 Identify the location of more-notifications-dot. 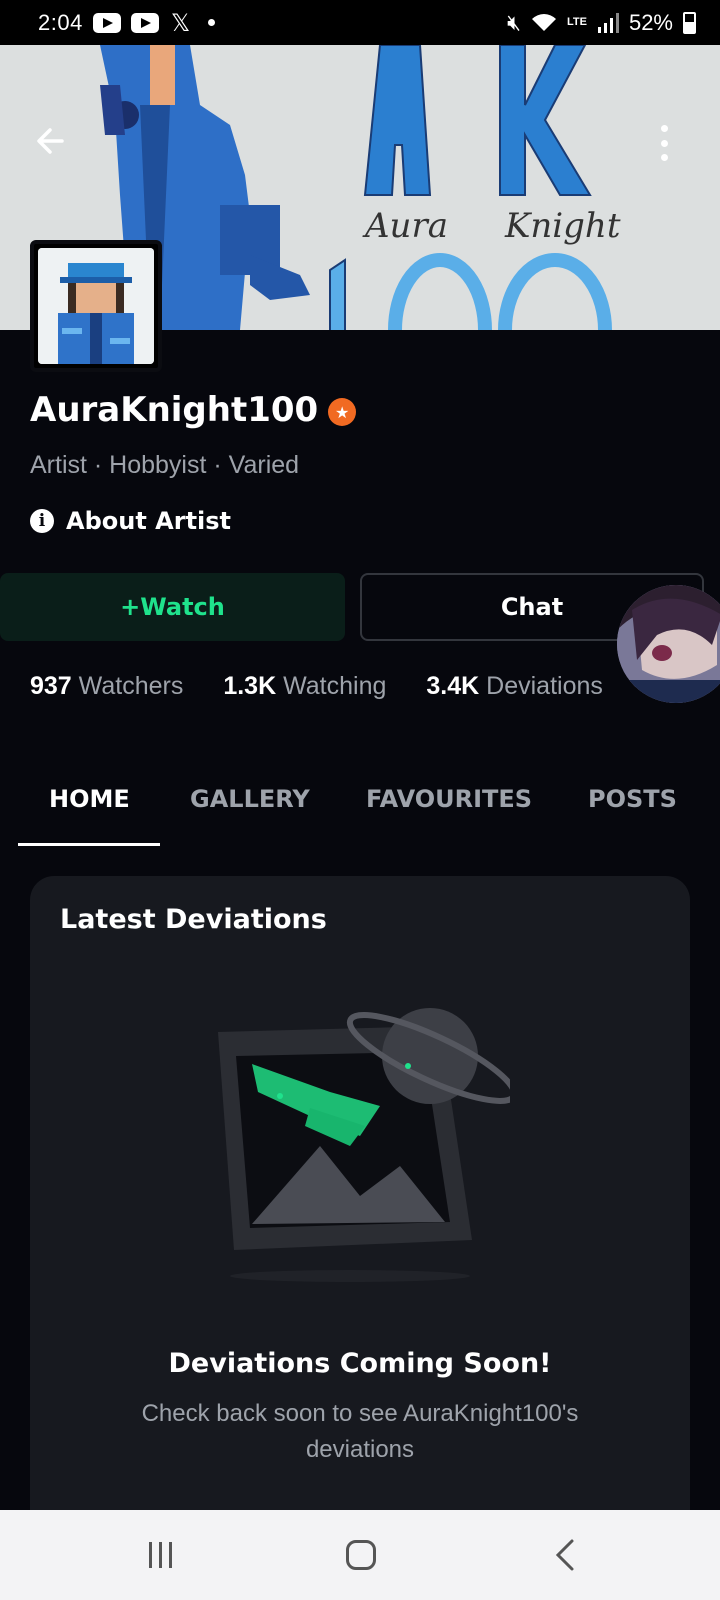
(212, 22).